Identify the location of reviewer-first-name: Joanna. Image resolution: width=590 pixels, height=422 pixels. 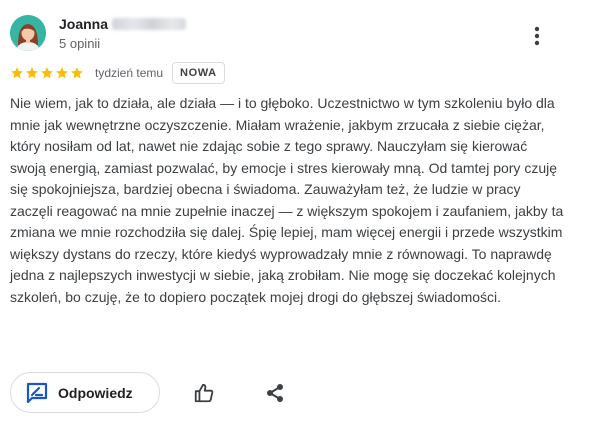
(83, 24).